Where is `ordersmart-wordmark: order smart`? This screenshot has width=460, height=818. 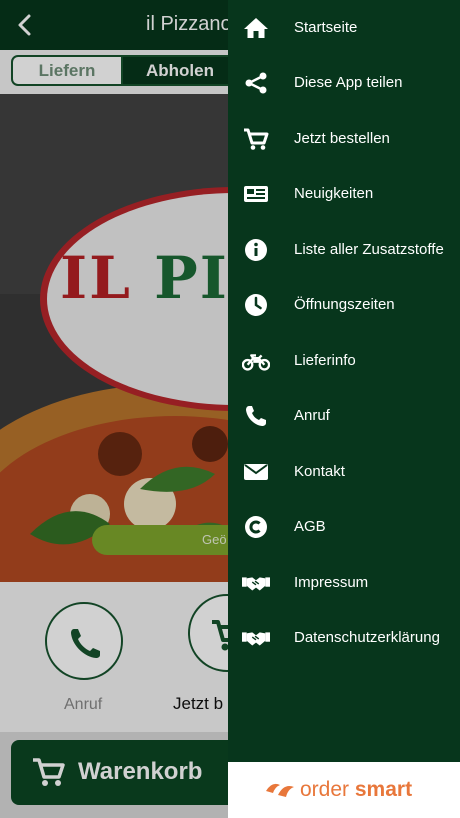 ordersmart-wordmark: order smart is located at coordinates (356, 789).